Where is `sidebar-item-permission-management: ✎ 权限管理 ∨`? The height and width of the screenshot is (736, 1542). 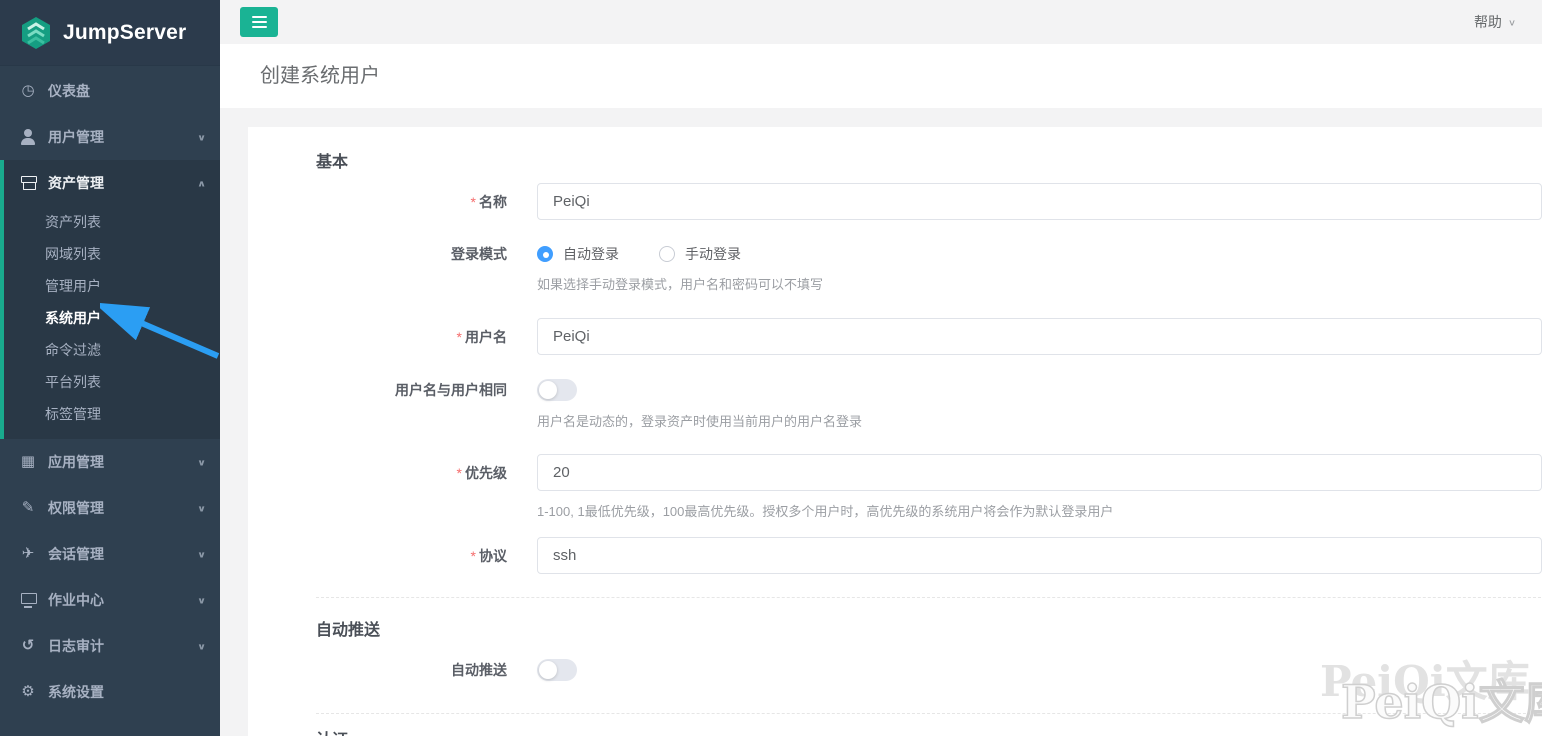 sidebar-item-permission-management: ✎ 权限管理 ∨ is located at coordinates (110, 508).